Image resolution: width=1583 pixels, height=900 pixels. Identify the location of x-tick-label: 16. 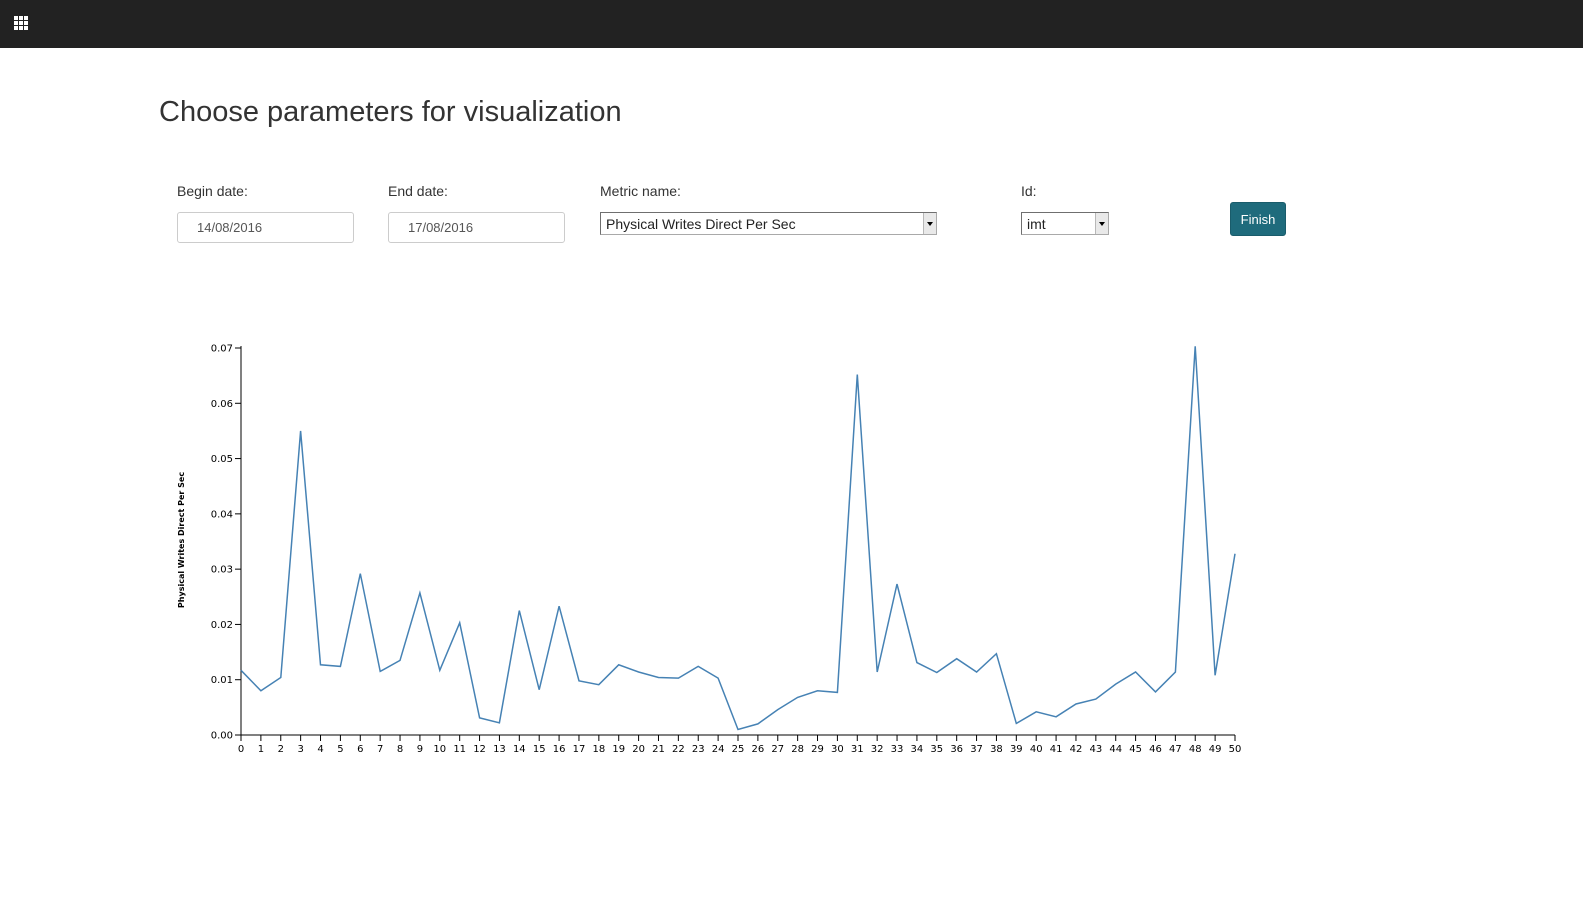
(559, 749).